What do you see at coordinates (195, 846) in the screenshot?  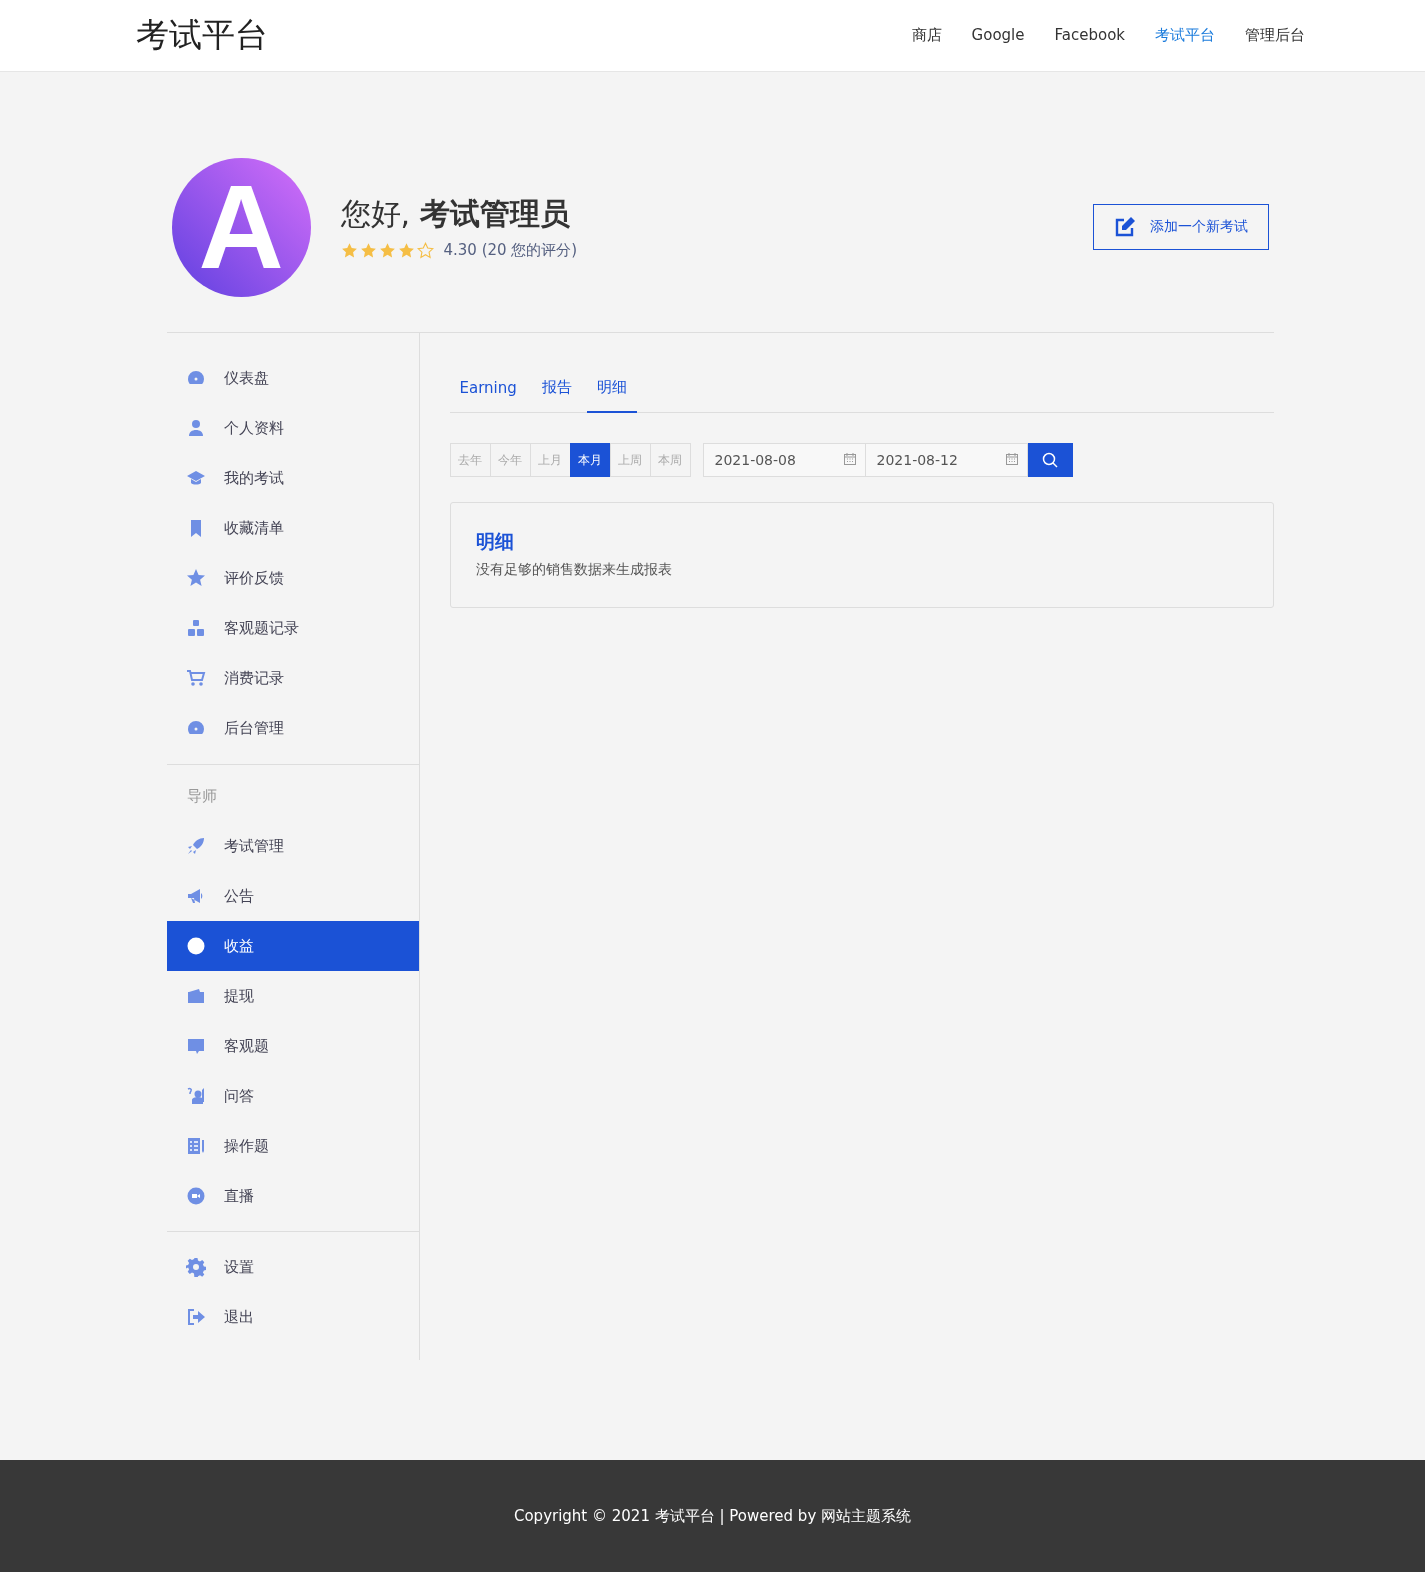 I see `rocket-icon` at bounding box center [195, 846].